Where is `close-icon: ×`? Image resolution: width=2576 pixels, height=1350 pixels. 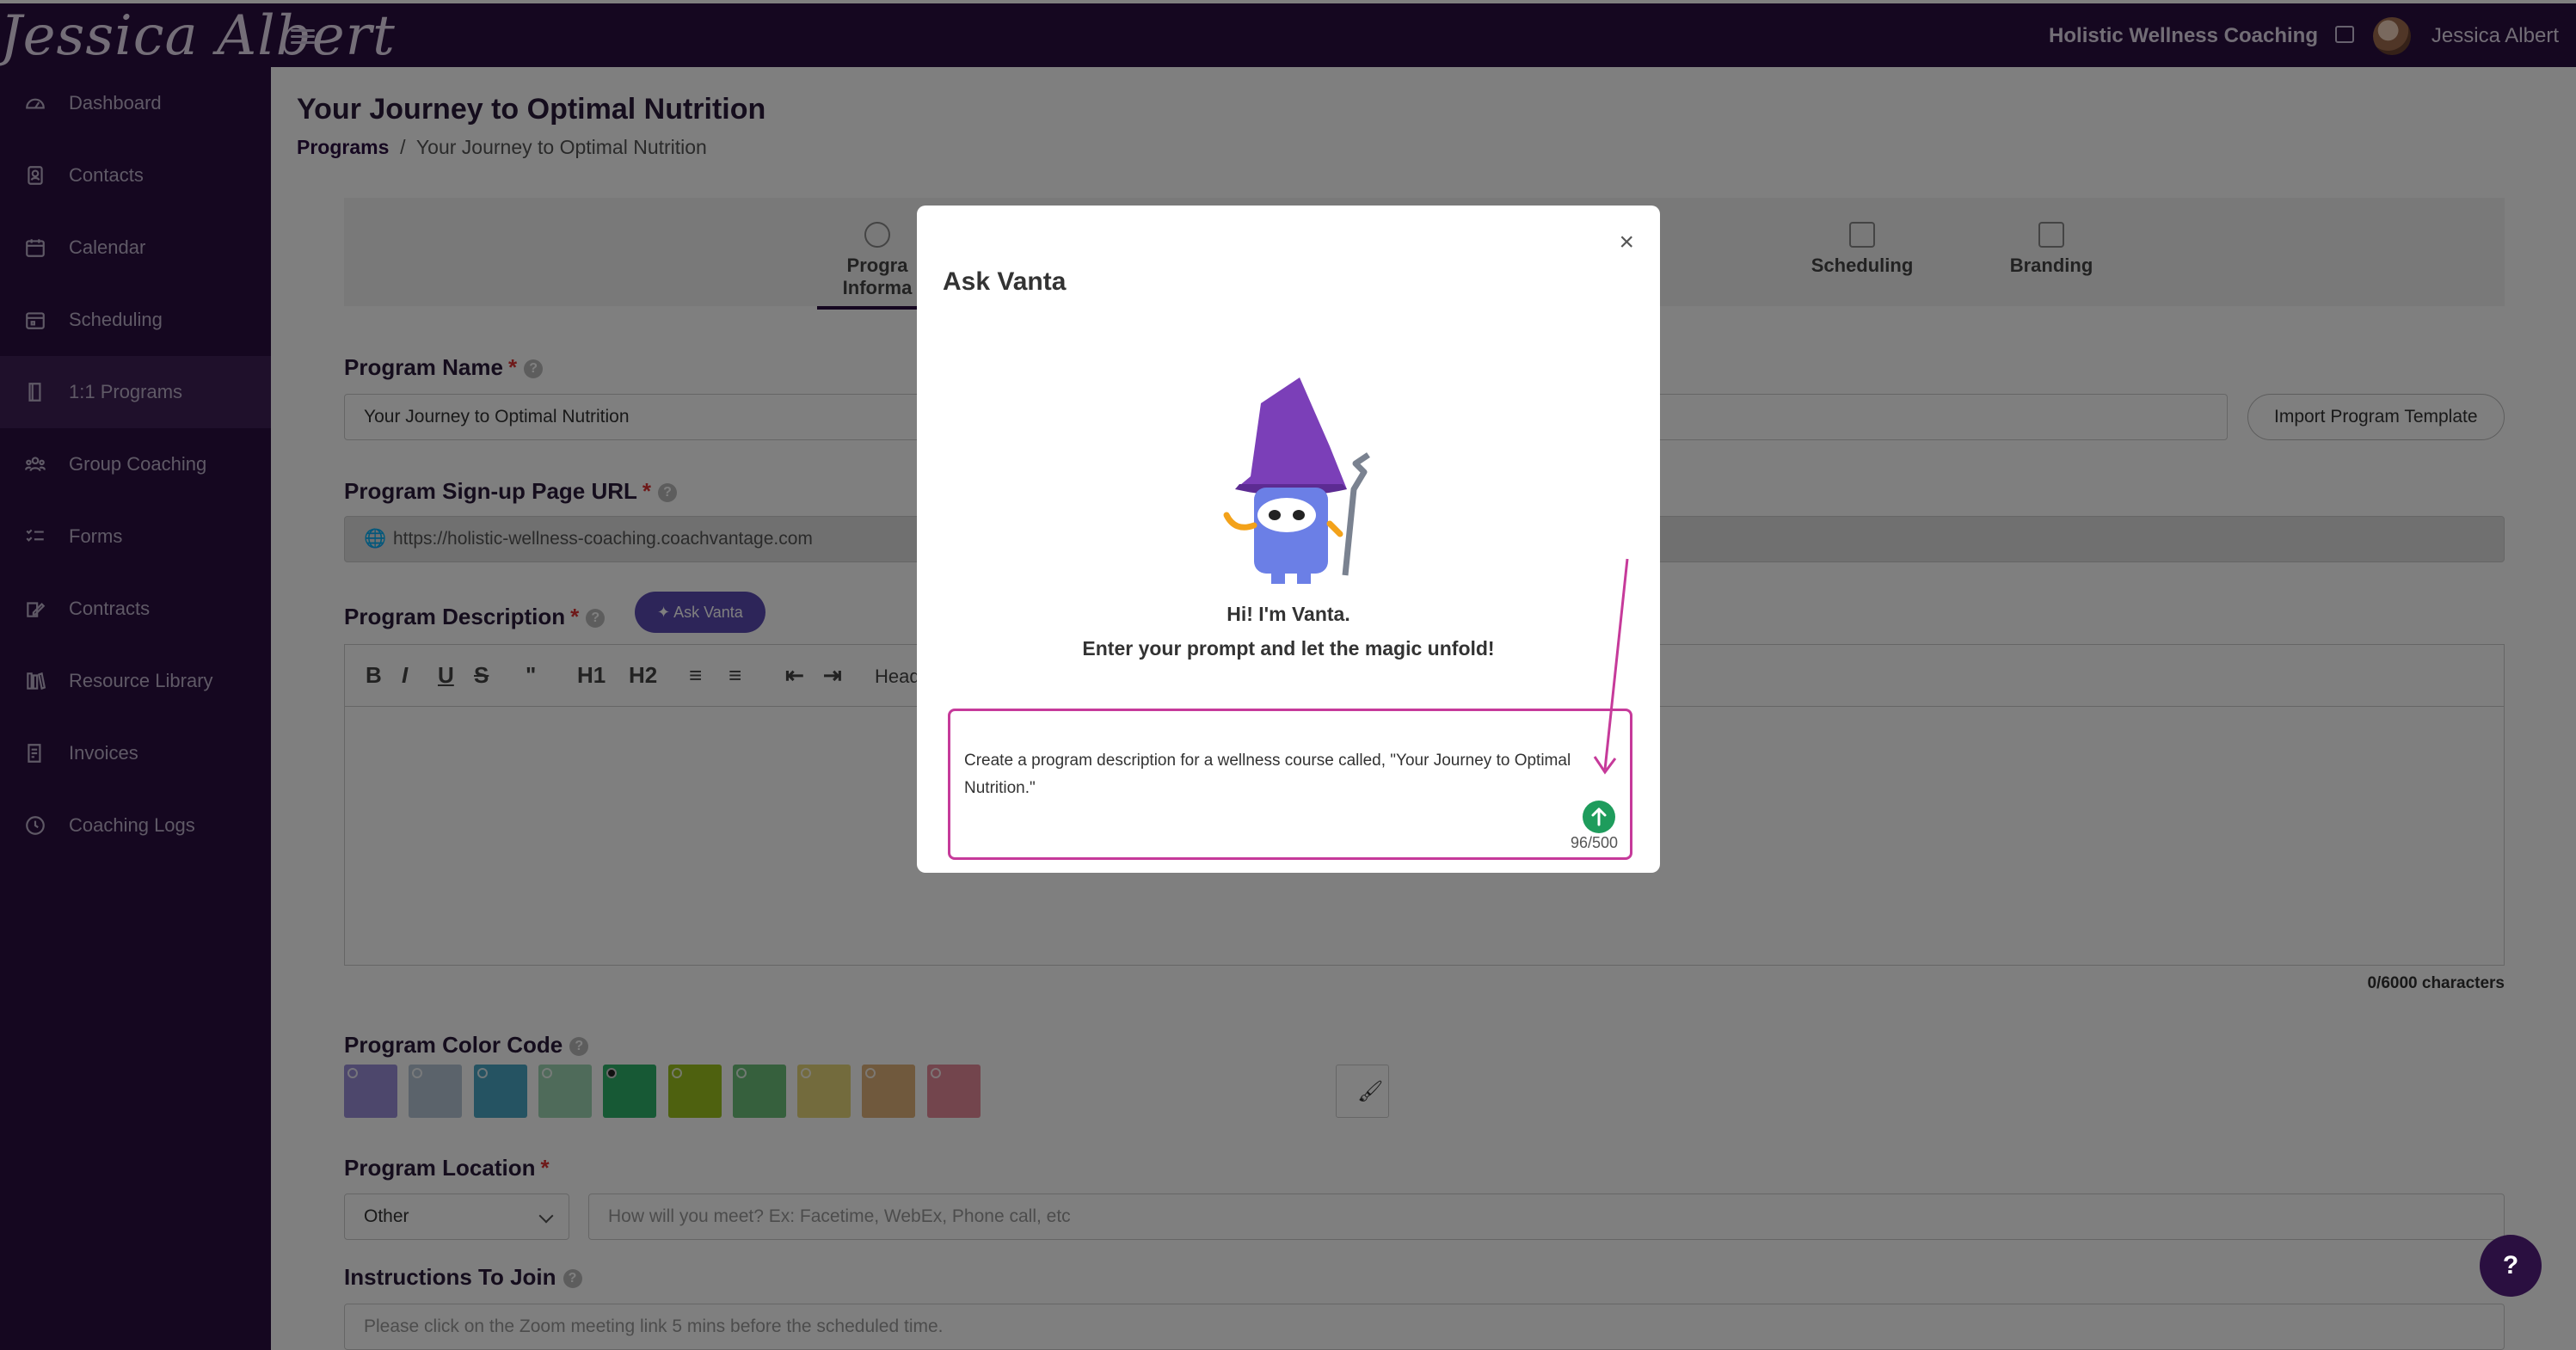 close-icon: × is located at coordinates (1626, 243).